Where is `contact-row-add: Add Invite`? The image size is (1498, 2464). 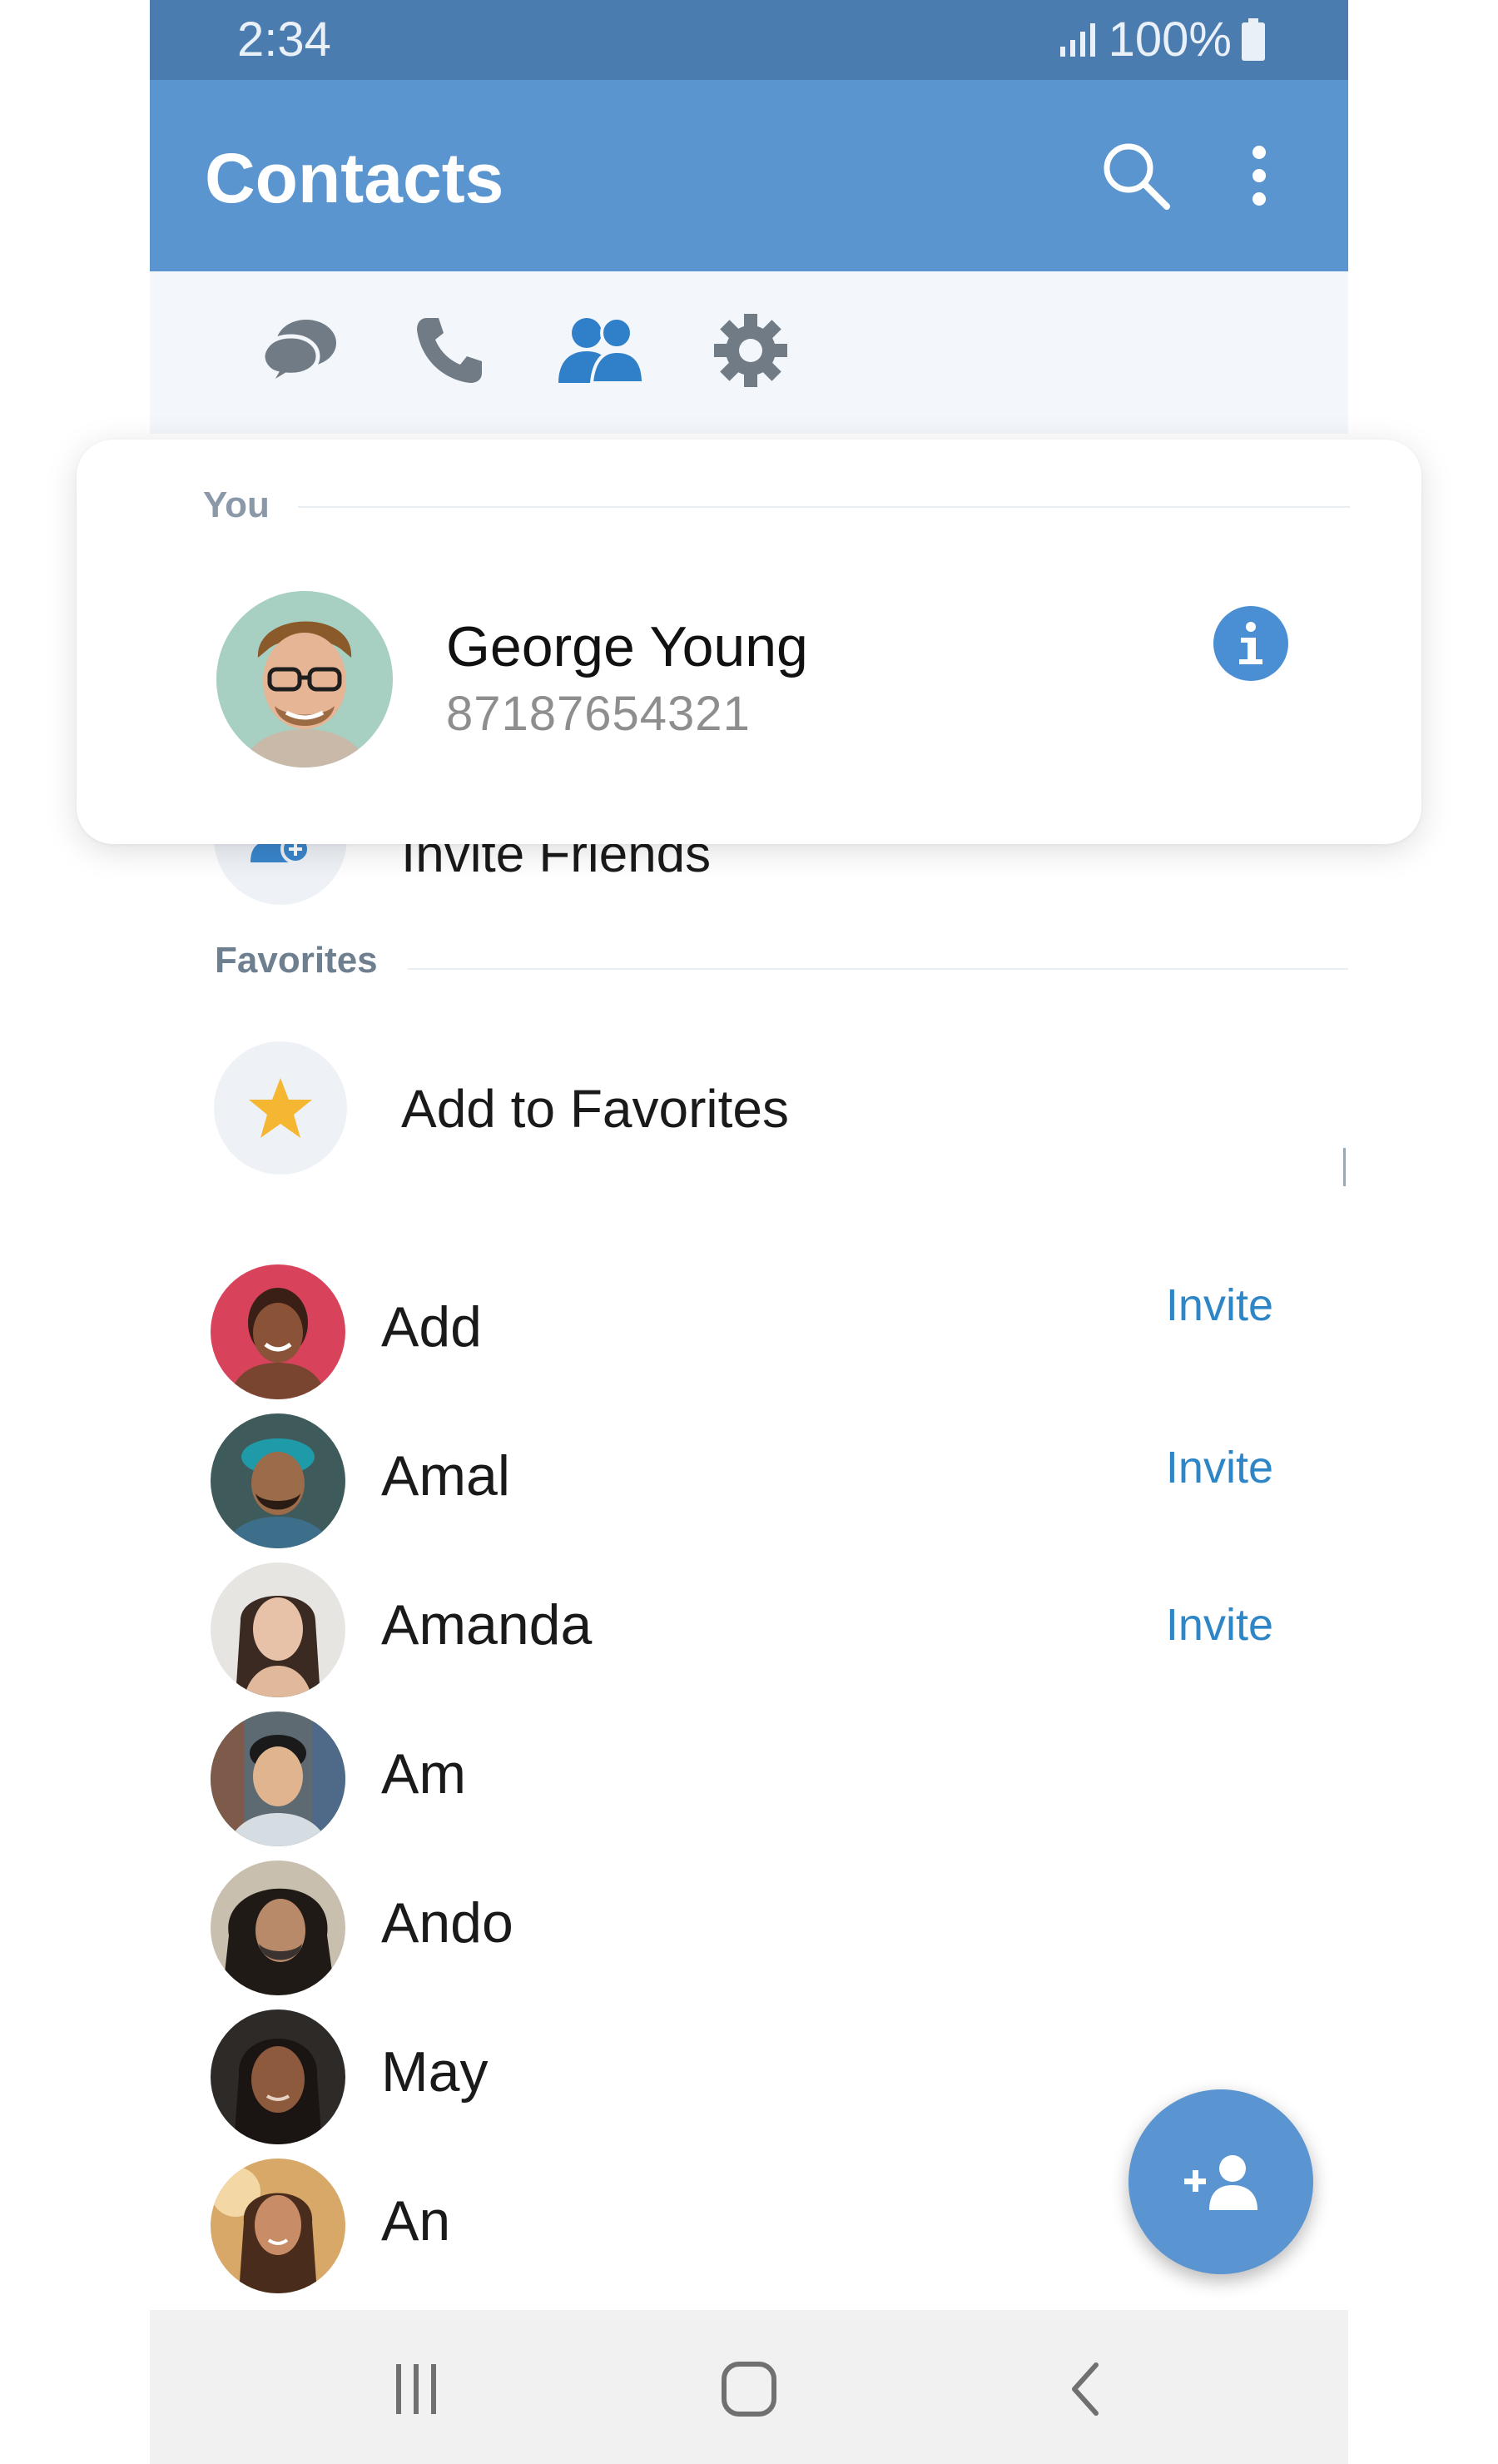 contact-row-add: Add Invite is located at coordinates (749, 1332).